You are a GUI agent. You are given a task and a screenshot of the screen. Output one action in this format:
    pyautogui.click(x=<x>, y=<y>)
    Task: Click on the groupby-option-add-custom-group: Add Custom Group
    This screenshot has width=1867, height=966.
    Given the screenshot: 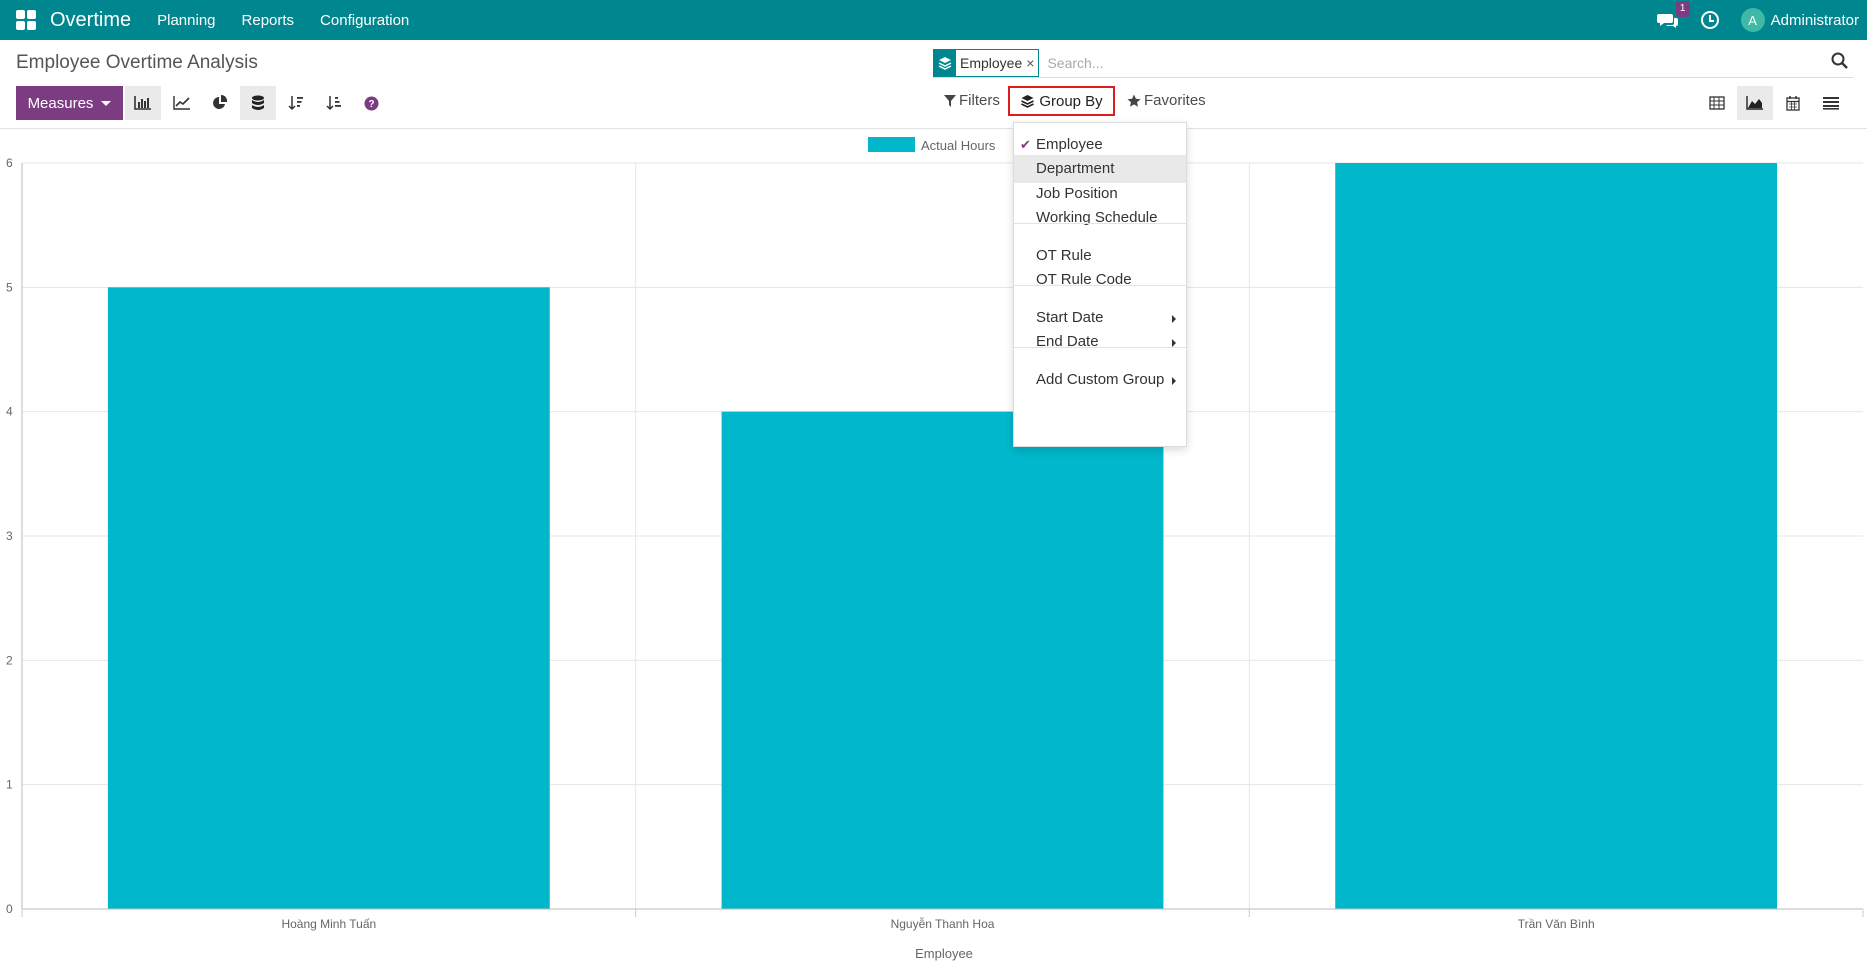 What is the action you would take?
    pyautogui.click(x=1100, y=380)
    